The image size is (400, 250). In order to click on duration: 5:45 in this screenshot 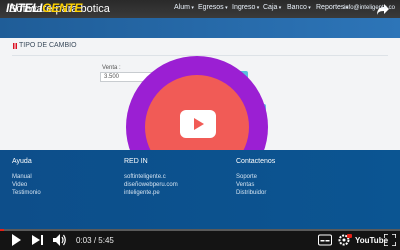, I will do `click(106, 240)`.